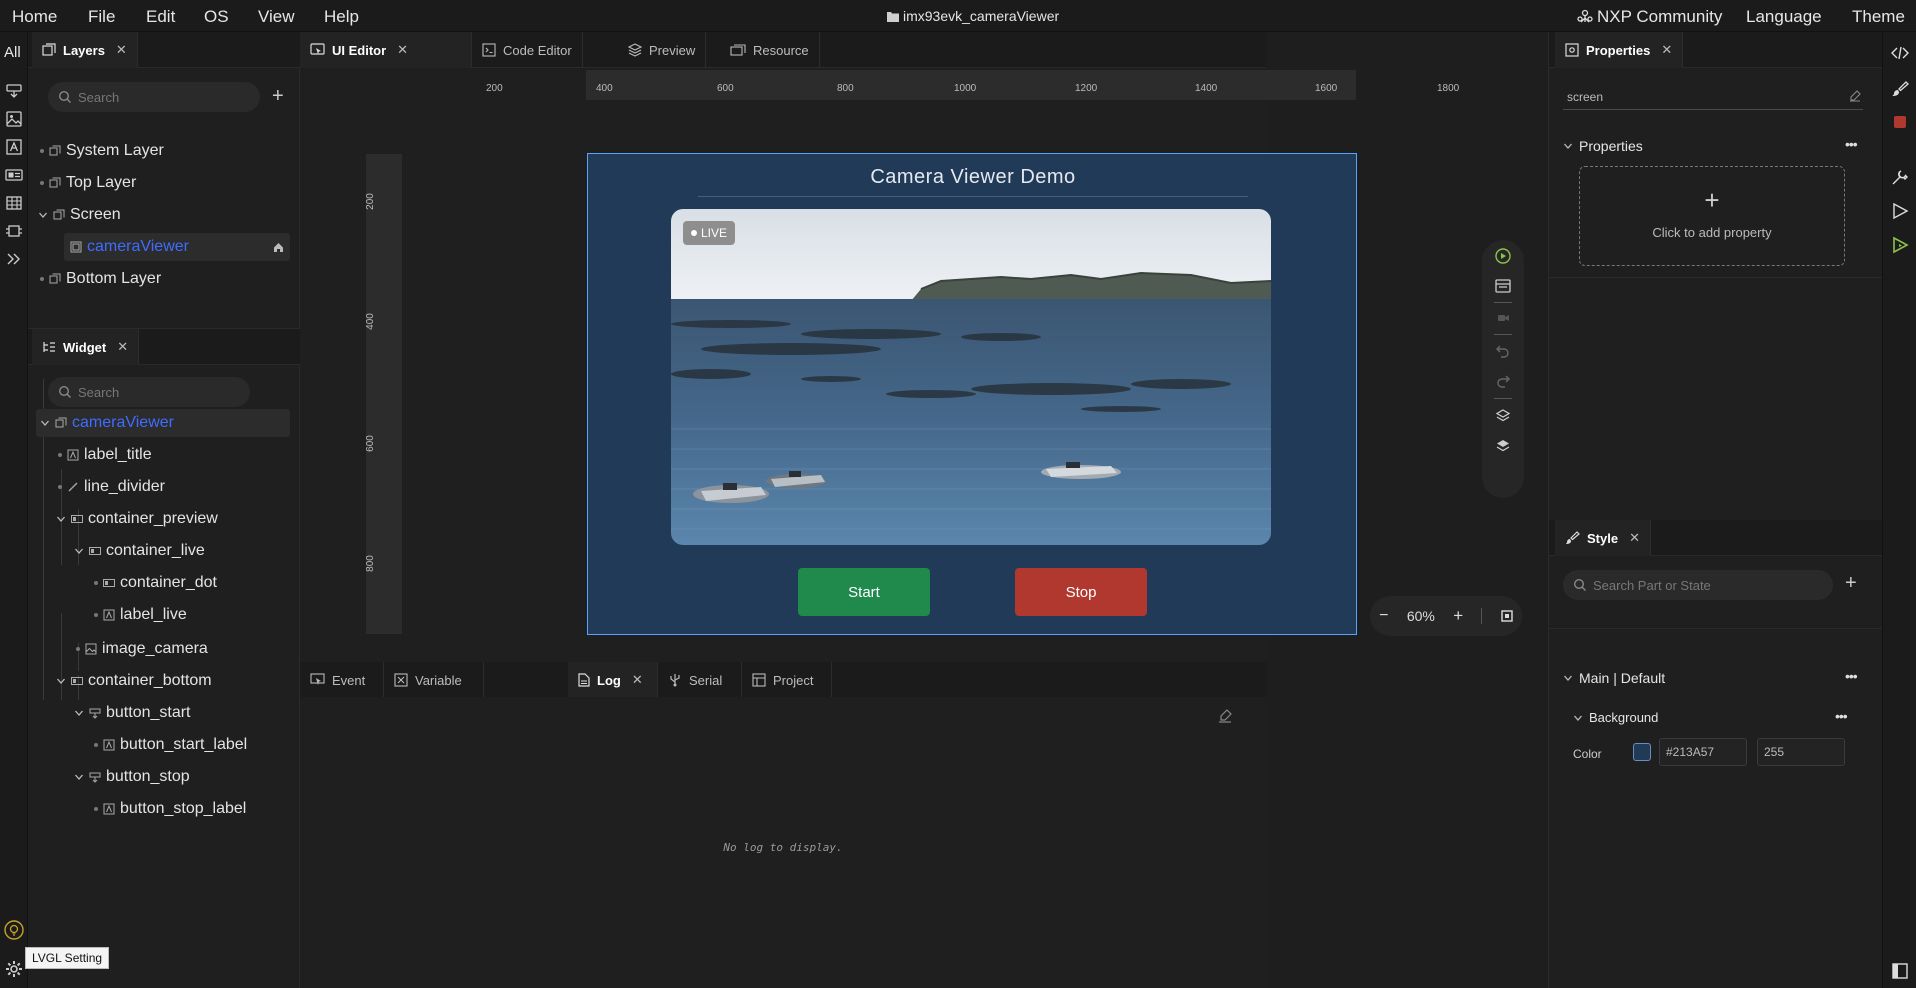 Image resolution: width=1916 pixels, height=988 pixels. I want to click on widget-item-button-start: button_start, so click(132, 713).